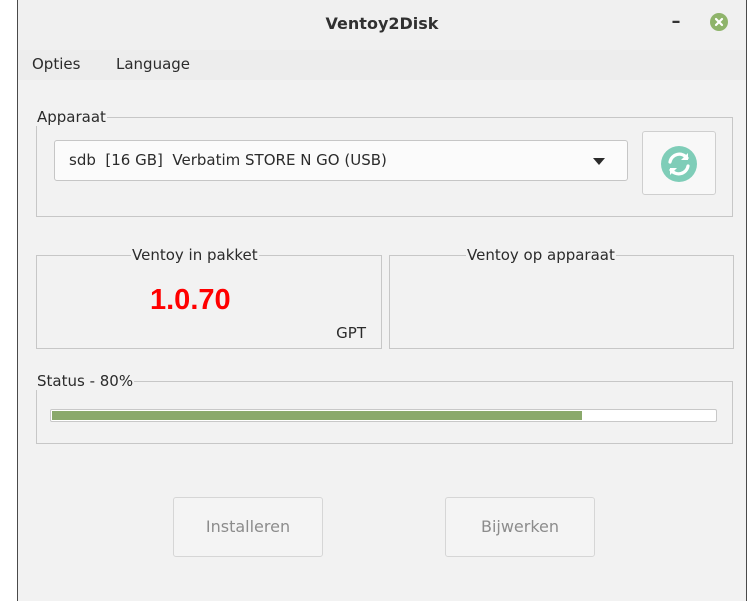 Image resolution: width=748 pixels, height=601 pixels. I want to click on partition-style-label: GPT, so click(351, 333).